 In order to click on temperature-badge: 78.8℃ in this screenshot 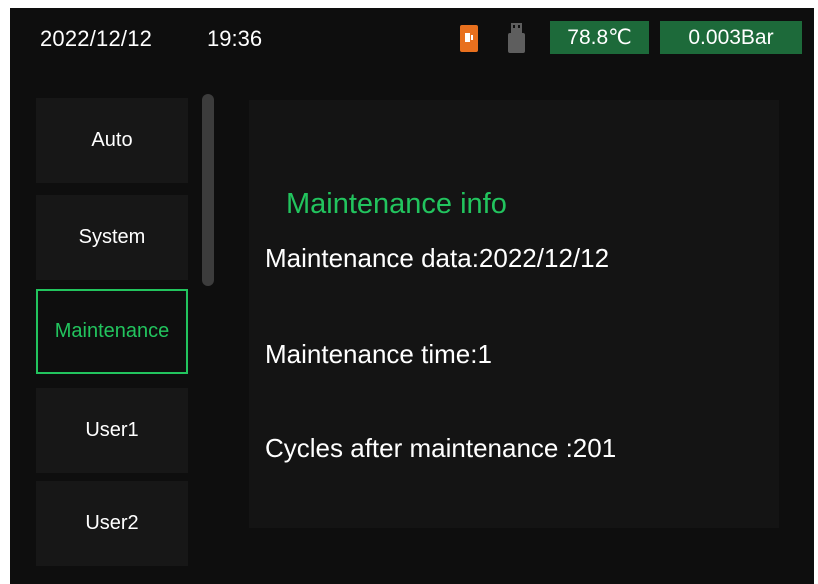, I will do `click(599, 37)`.